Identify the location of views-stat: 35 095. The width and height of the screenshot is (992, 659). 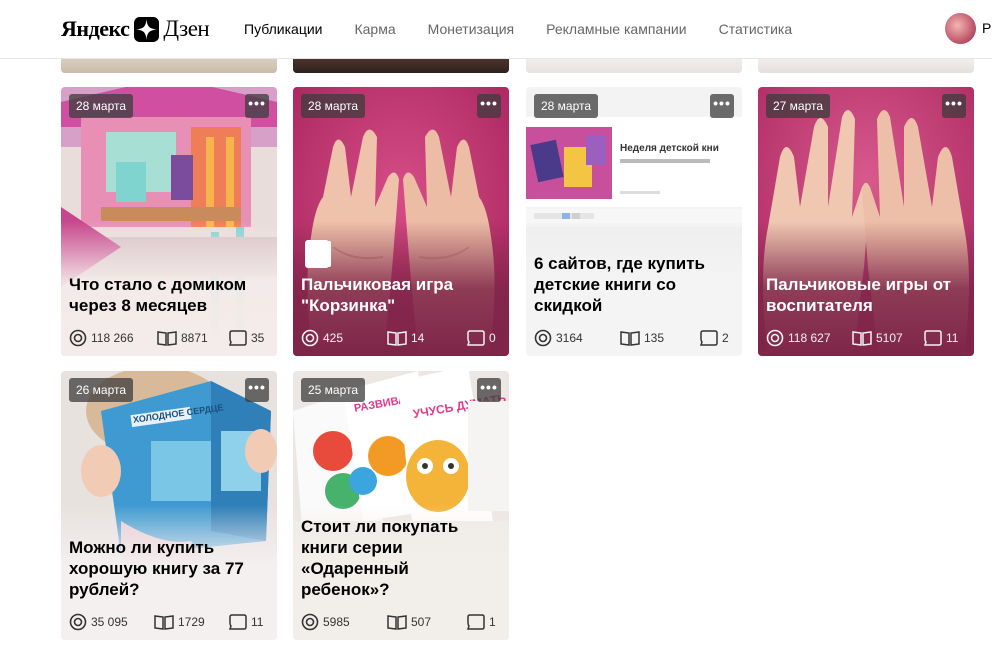
(98, 622).